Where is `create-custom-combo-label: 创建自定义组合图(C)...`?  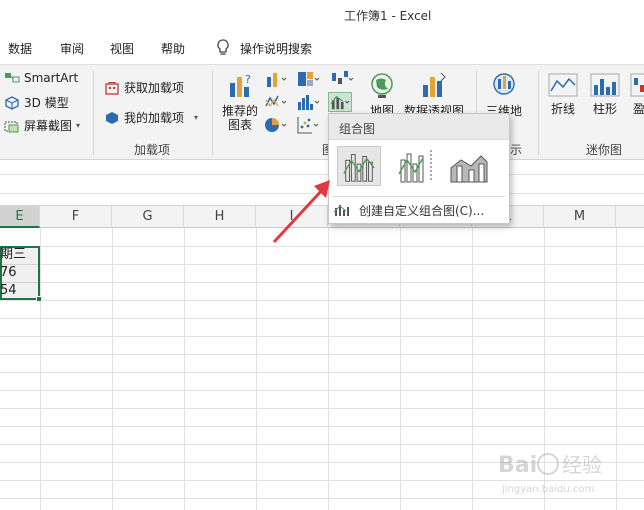
create-custom-combo-label: 创建自定义组合图(C)... is located at coordinates (422, 210).